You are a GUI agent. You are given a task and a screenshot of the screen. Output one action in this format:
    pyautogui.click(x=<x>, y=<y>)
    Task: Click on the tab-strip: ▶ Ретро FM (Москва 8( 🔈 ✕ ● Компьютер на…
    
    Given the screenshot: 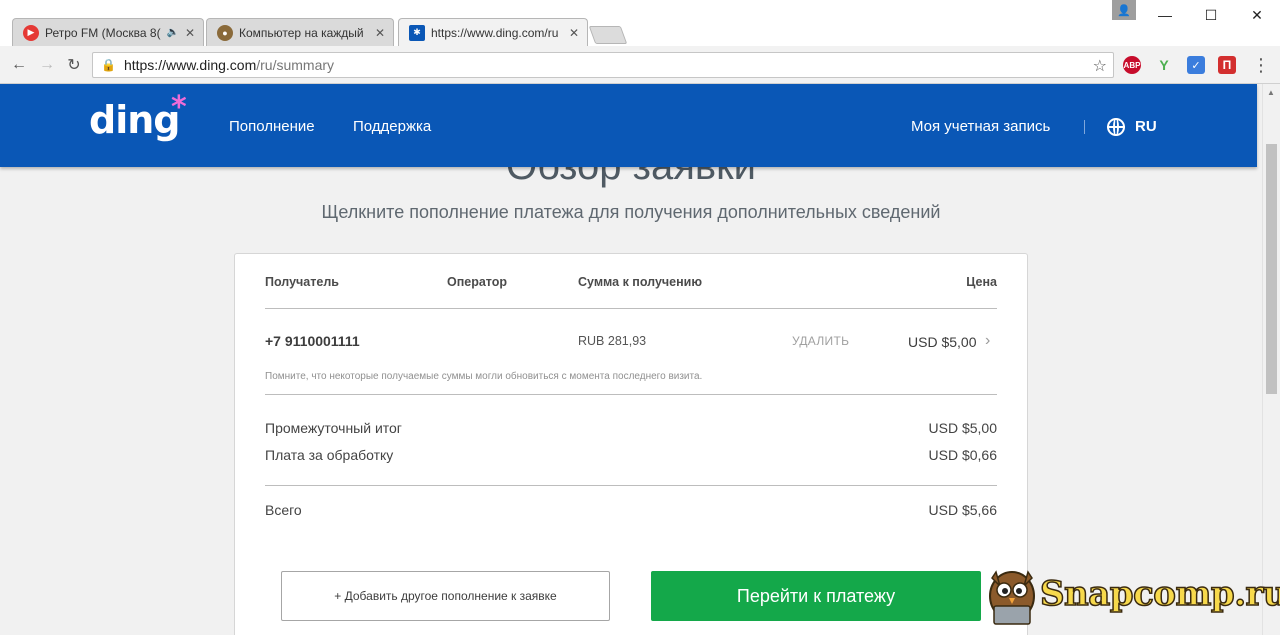 What is the action you would take?
    pyautogui.click(x=640, y=23)
    